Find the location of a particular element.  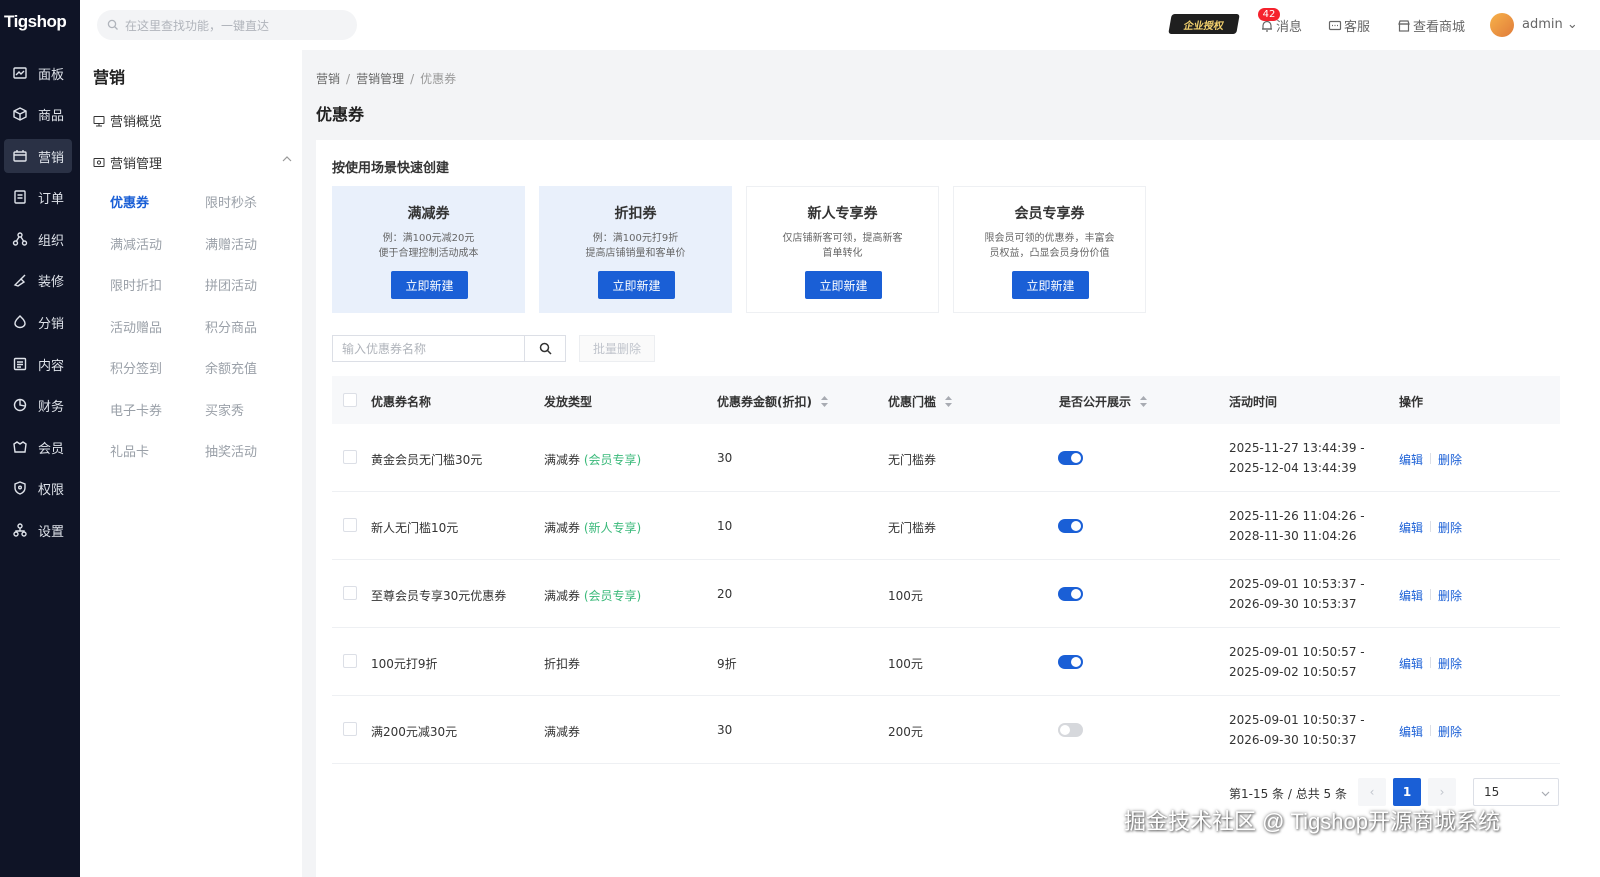

nav-item-settings: 设置 is located at coordinates (38, 530).